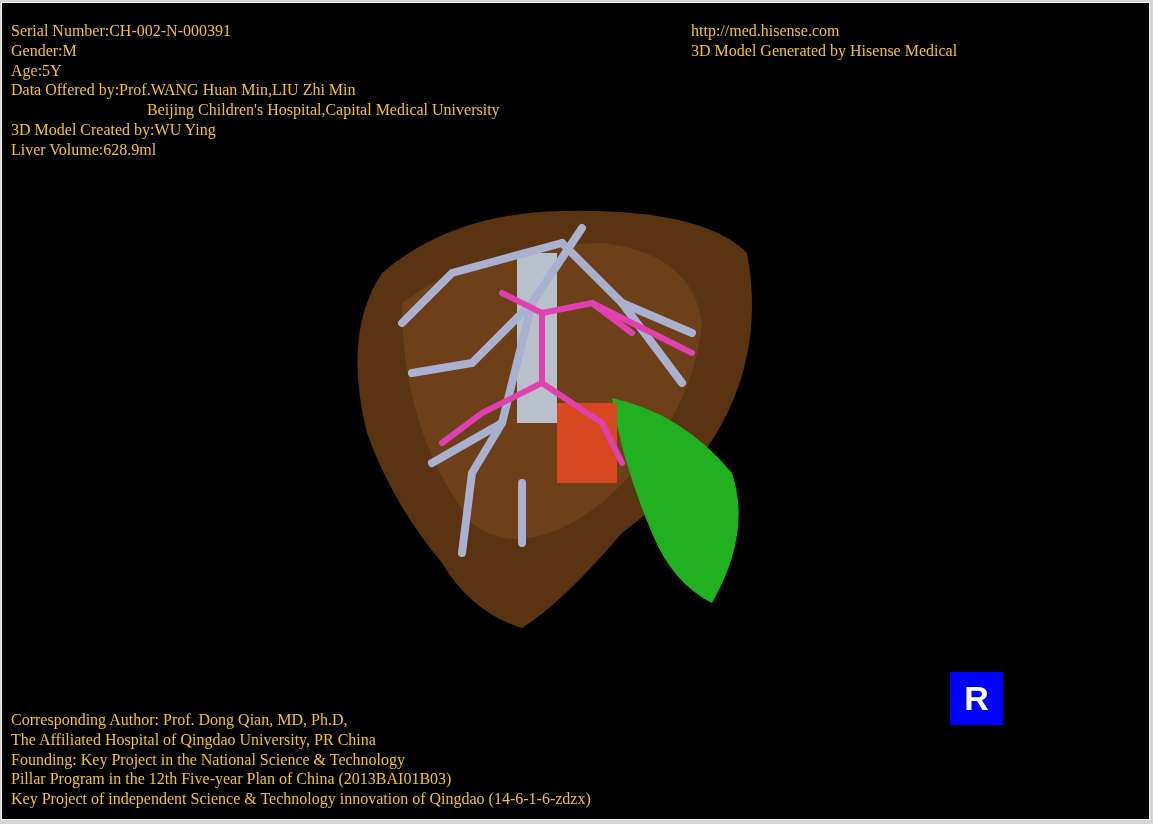 The width and height of the screenshot is (1153, 824). What do you see at coordinates (824, 50) in the screenshot?
I see `credit-text: 3D Model Generated by Hisense Medical` at bounding box center [824, 50].